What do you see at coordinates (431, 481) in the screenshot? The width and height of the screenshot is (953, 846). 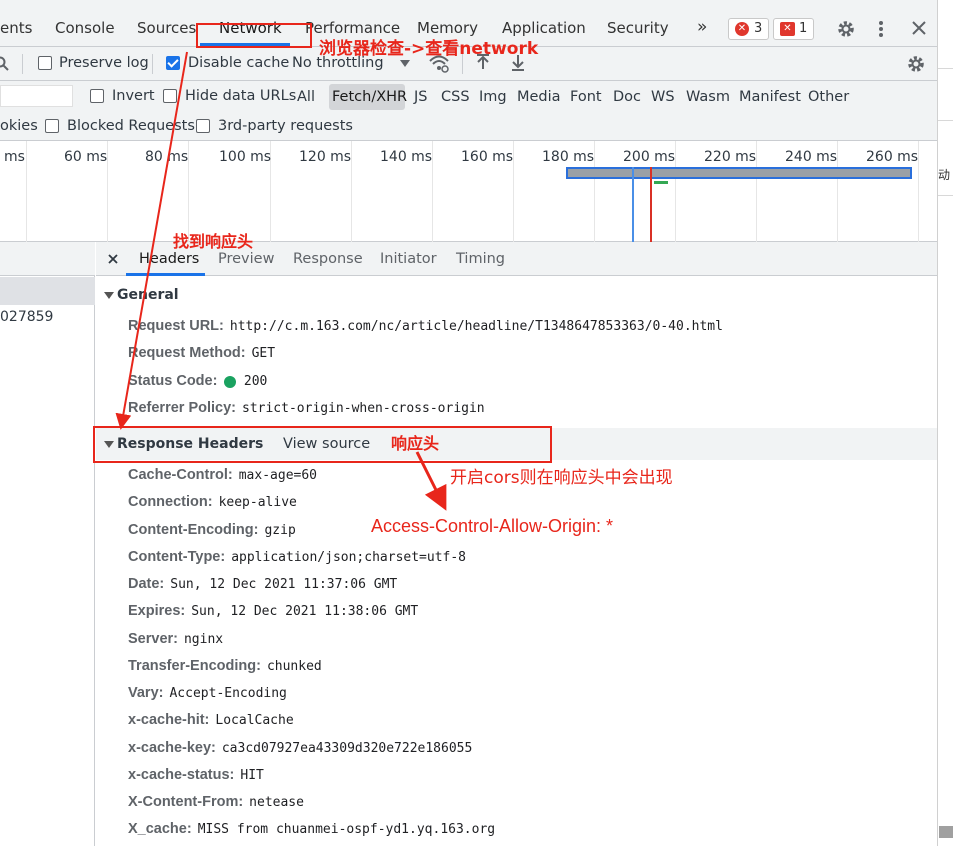 I see `arrow-to-acao` at bounding box center [431, 481].